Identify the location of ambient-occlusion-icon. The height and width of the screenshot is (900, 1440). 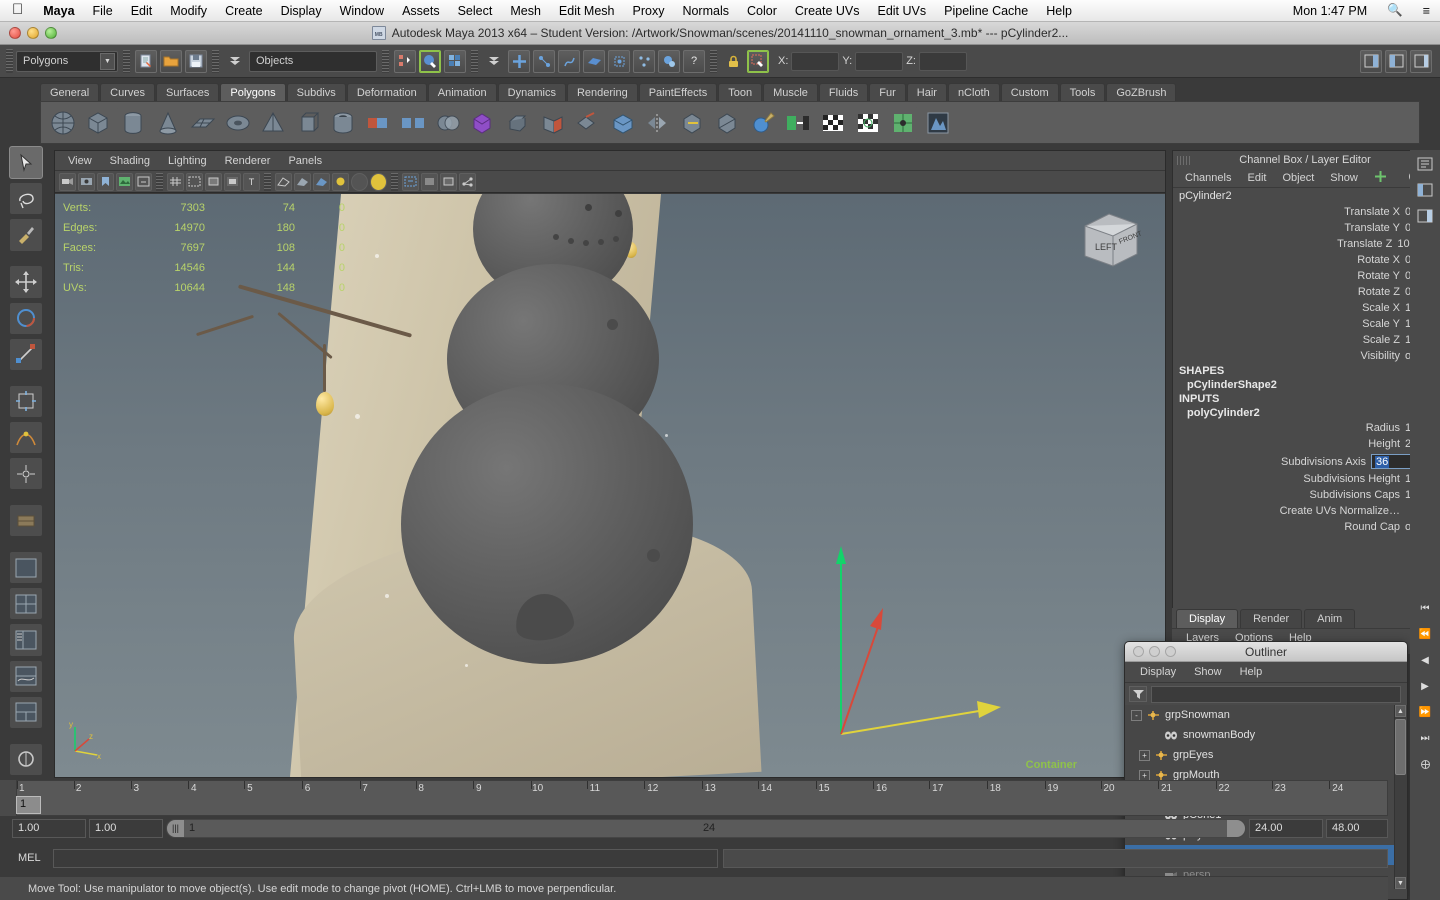
(378, 181).